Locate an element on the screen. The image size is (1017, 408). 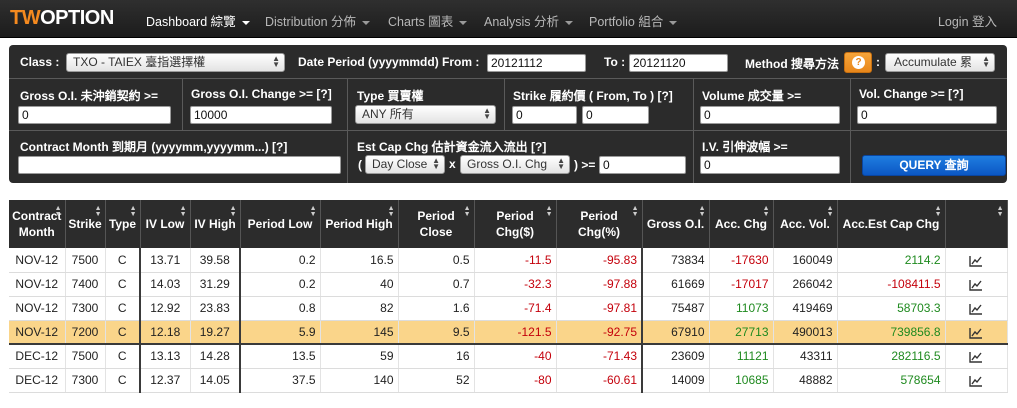
est-factor-select: Day Close ▲ ▼ is located at coordinates (405, 164).